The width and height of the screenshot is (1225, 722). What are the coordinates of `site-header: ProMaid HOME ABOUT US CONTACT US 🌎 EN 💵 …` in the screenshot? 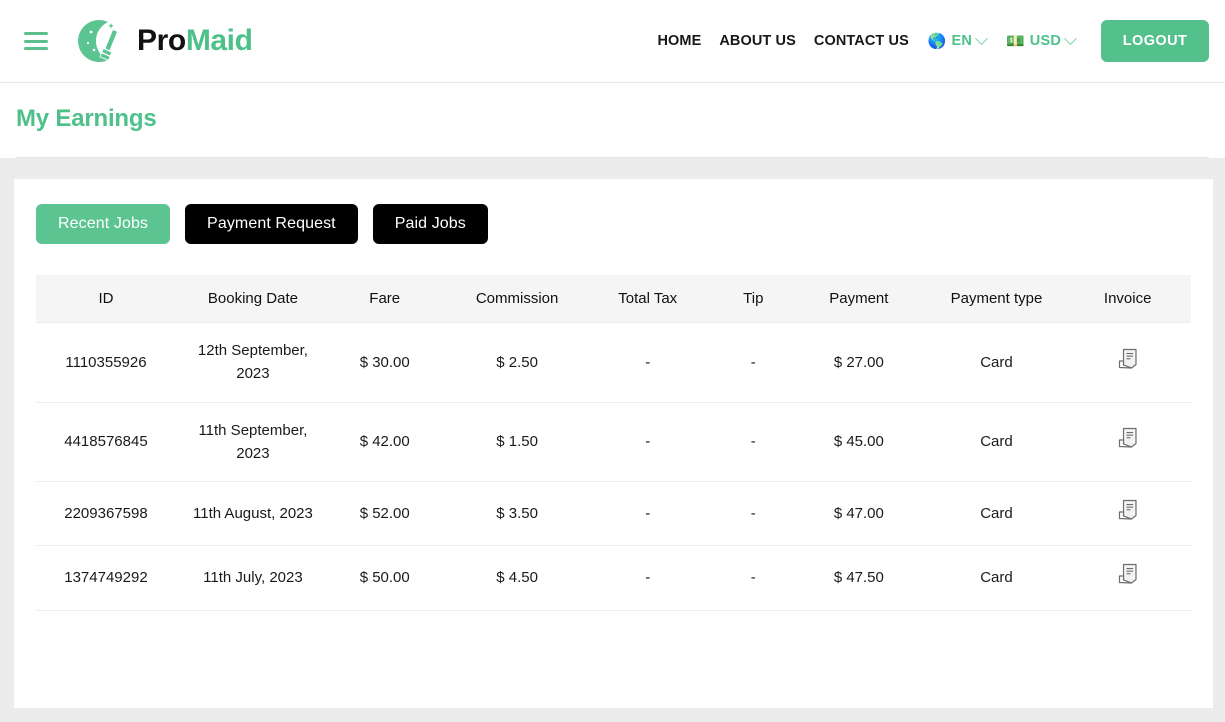 It's located at (612, 41).